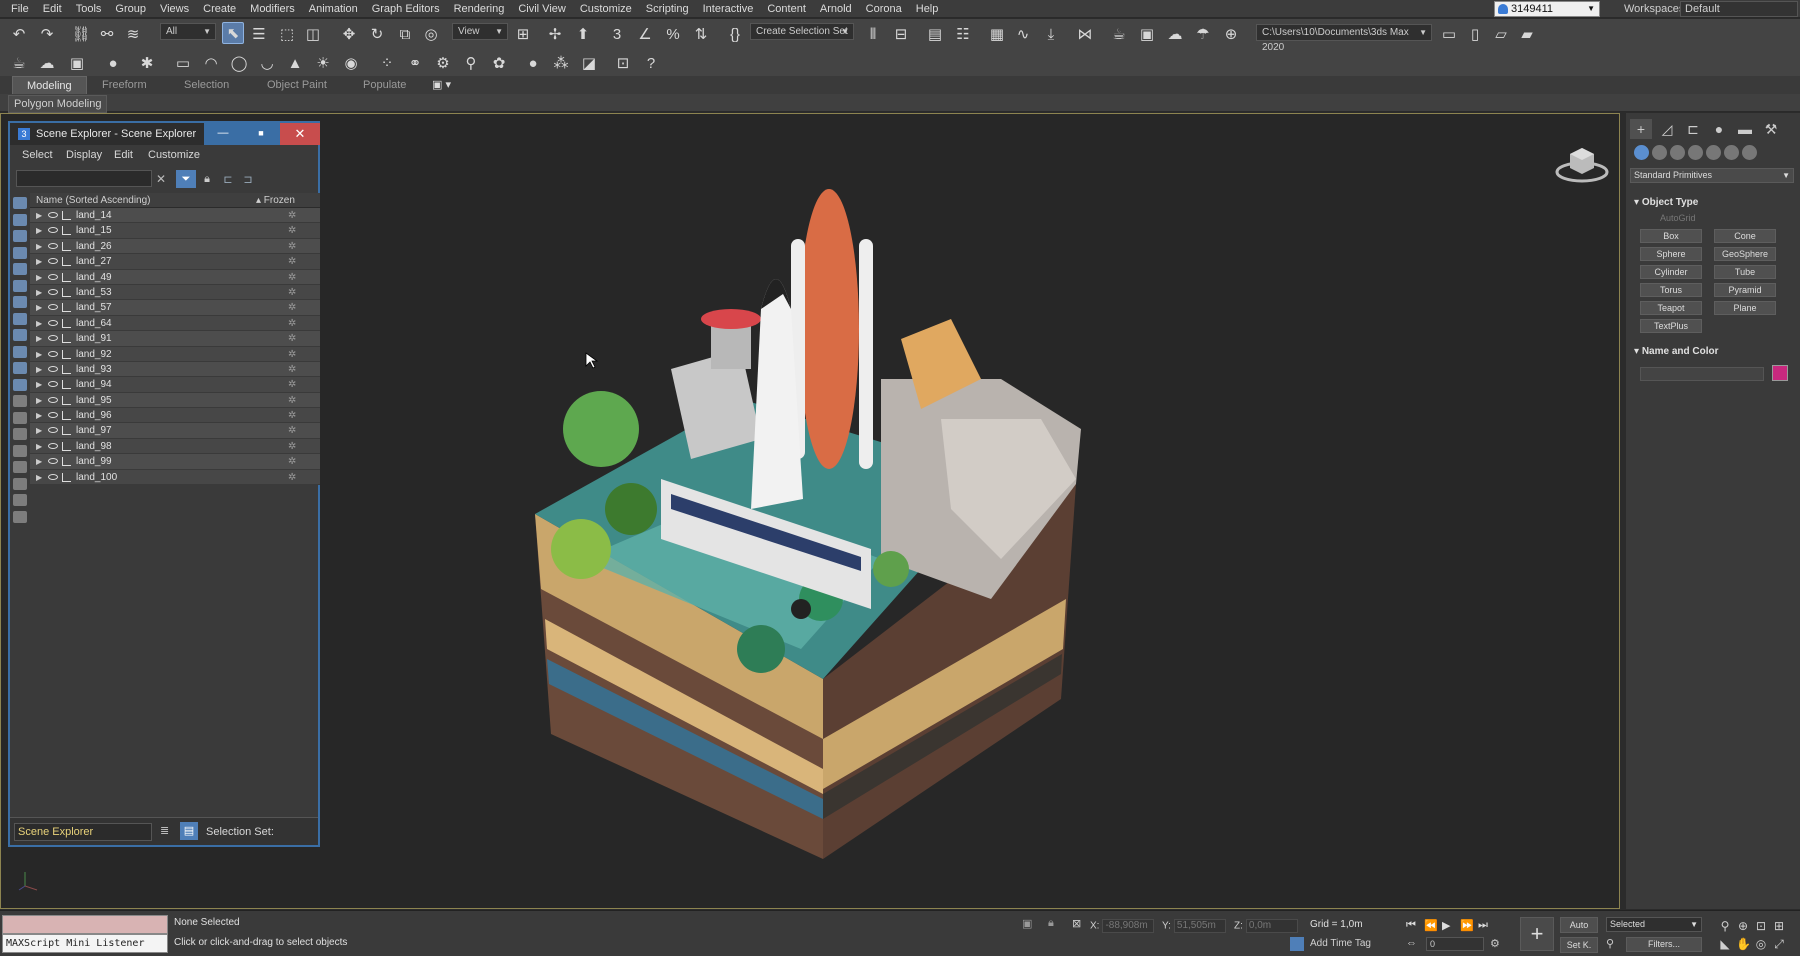  Describe the element at coordinates (20, 384) in the screenshot. I see `filter-frozen-icon` at that location.